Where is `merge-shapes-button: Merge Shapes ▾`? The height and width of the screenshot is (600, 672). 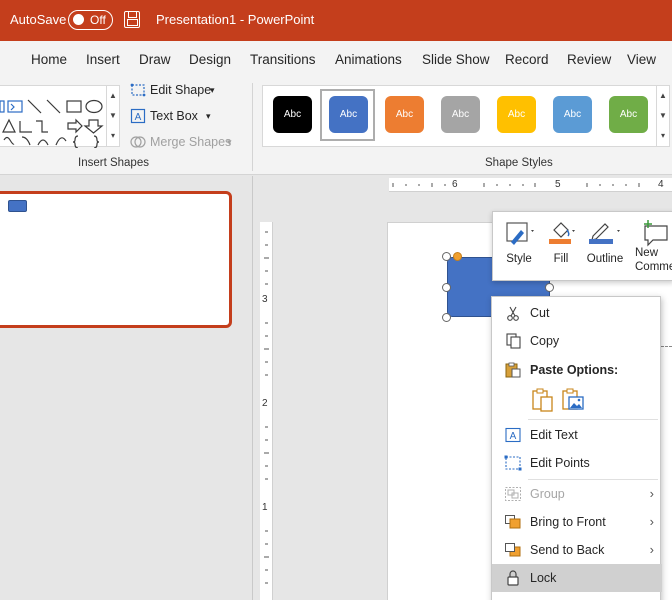 merge-shapes-button: Merge Shapes ▾ is located at coordinates (185, 142).